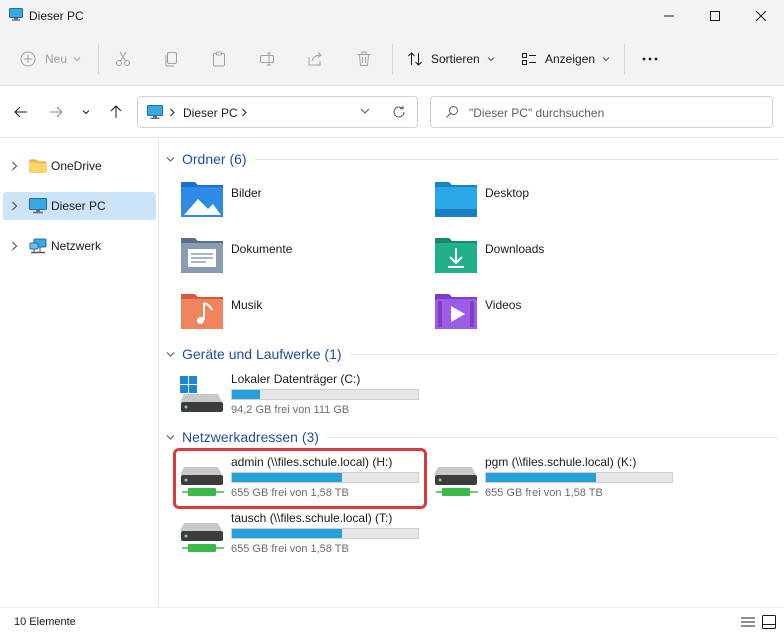  Describe the element at coordinates (202, 199) in the screenshot. I see `pictures-folder-icon` at that location.